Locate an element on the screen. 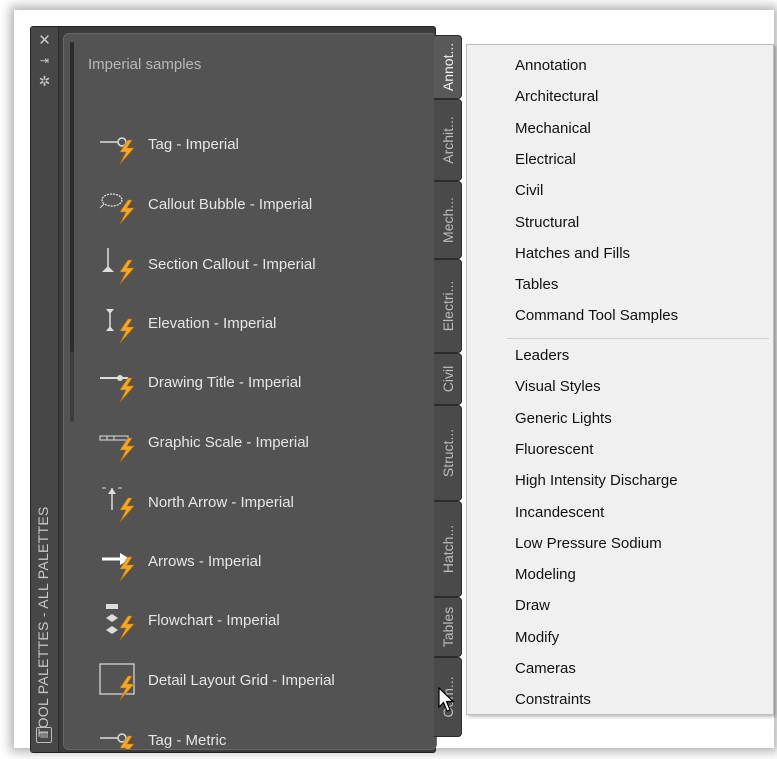 The image size is (777, 759). menu-item: Structural is located at coordinates (547, 223).